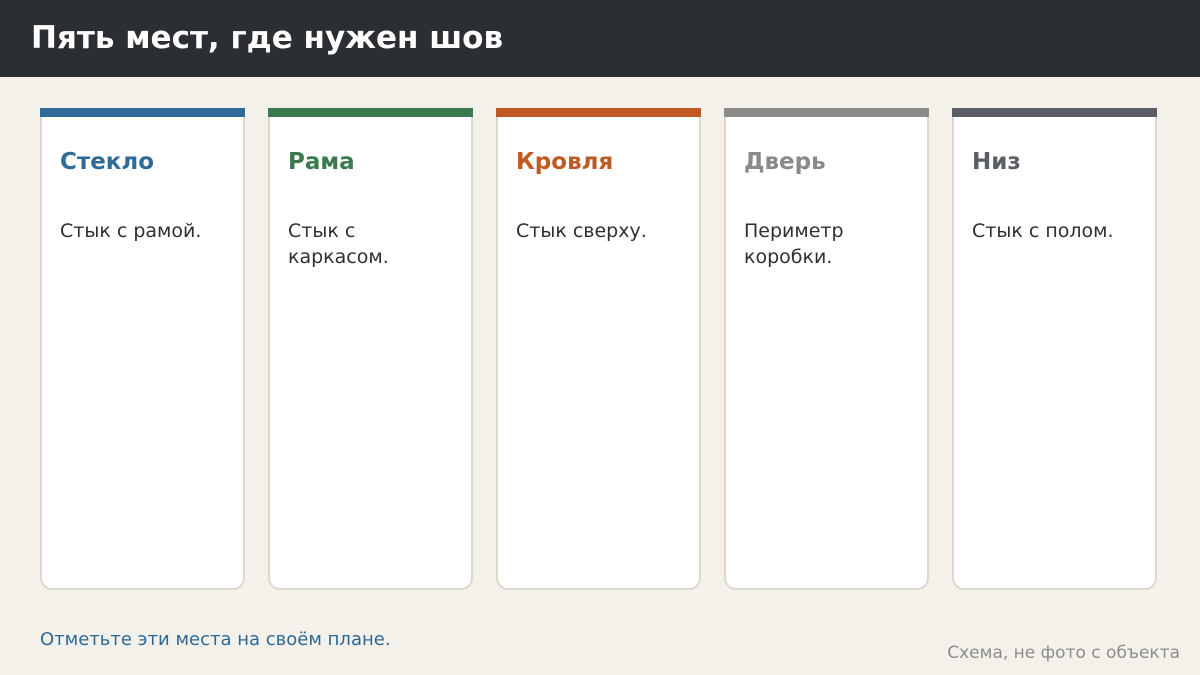  I want to click on card-door-body, so click(826, 352).